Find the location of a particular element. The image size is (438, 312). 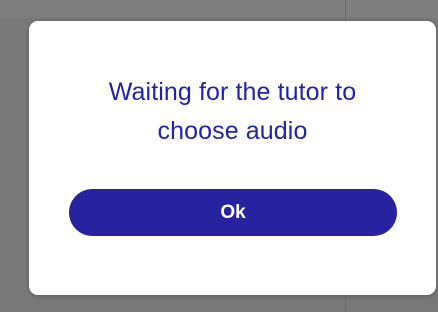

ok-button: Ok is located at coordinates (233, 212).